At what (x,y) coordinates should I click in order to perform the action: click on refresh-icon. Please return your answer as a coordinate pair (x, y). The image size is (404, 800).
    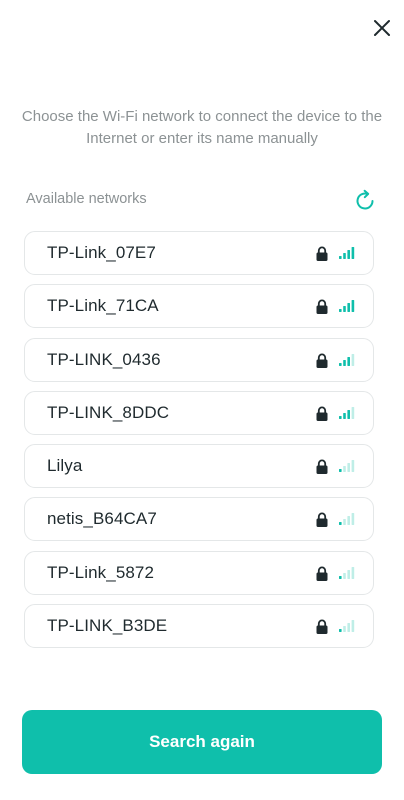
    Looking at the image, I should click on (365, 199).